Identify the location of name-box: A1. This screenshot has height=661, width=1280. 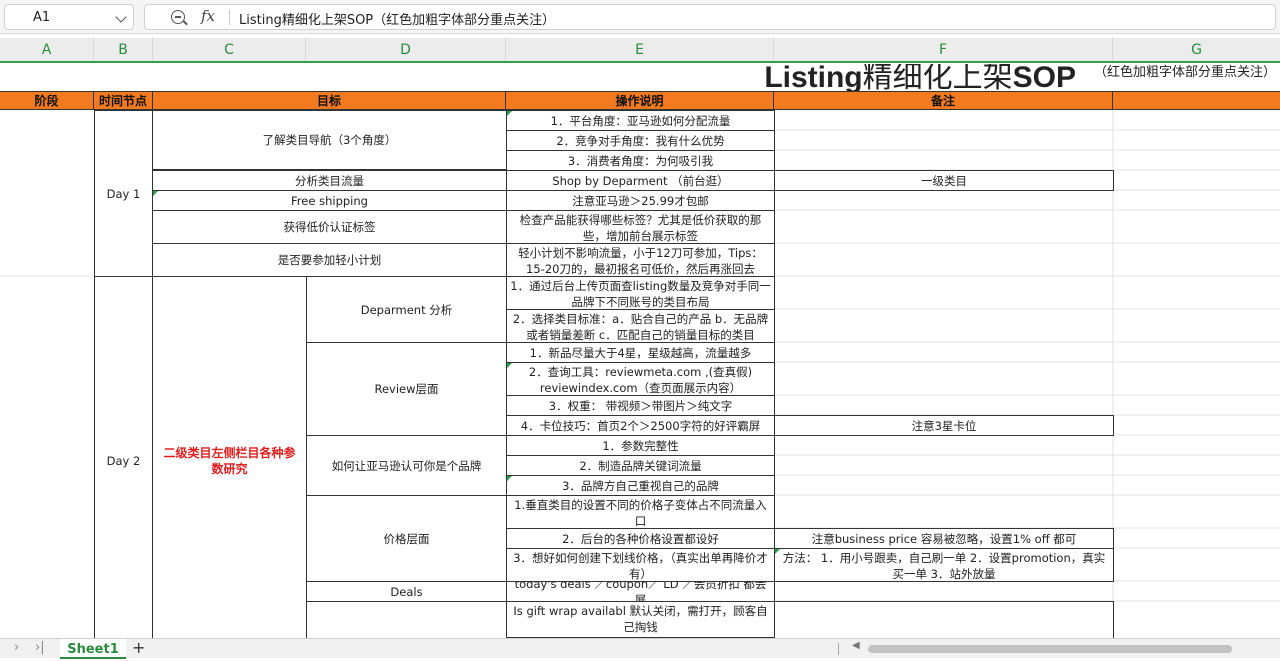
(69, 17).